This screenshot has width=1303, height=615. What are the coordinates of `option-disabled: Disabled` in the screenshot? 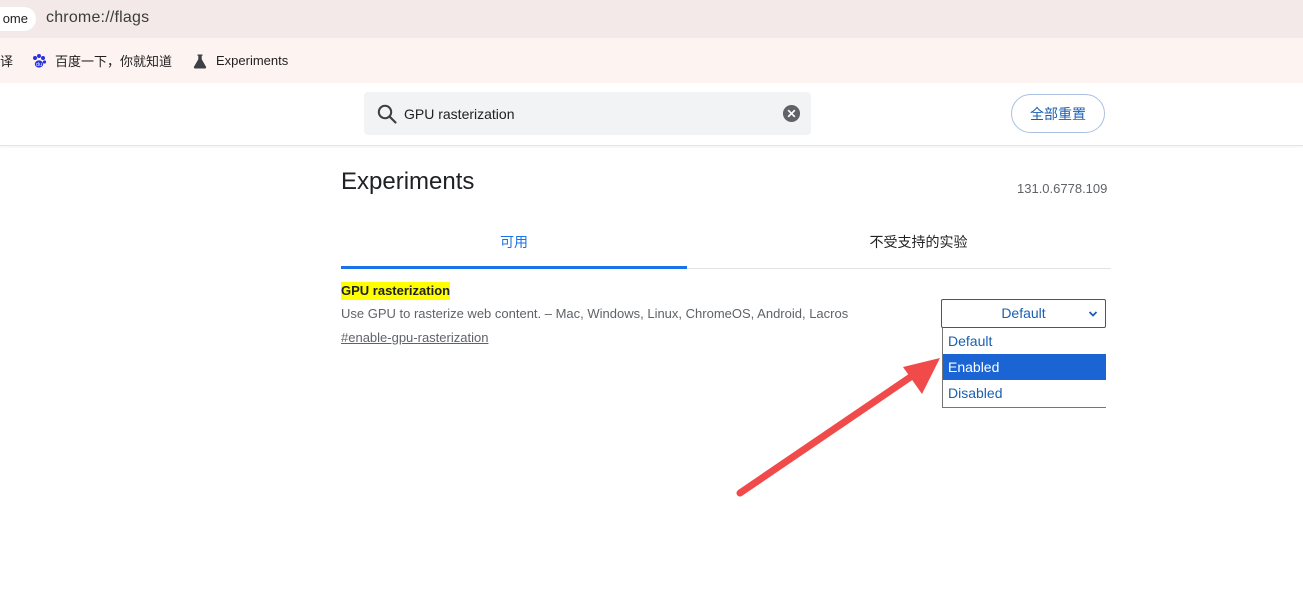 It's located at (1024, 393).